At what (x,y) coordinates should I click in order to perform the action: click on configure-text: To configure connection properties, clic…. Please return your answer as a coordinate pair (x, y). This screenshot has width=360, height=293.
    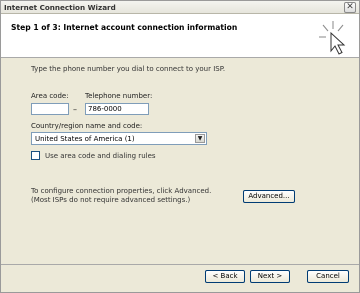
    Looking at the image, I should click on (121, 196).